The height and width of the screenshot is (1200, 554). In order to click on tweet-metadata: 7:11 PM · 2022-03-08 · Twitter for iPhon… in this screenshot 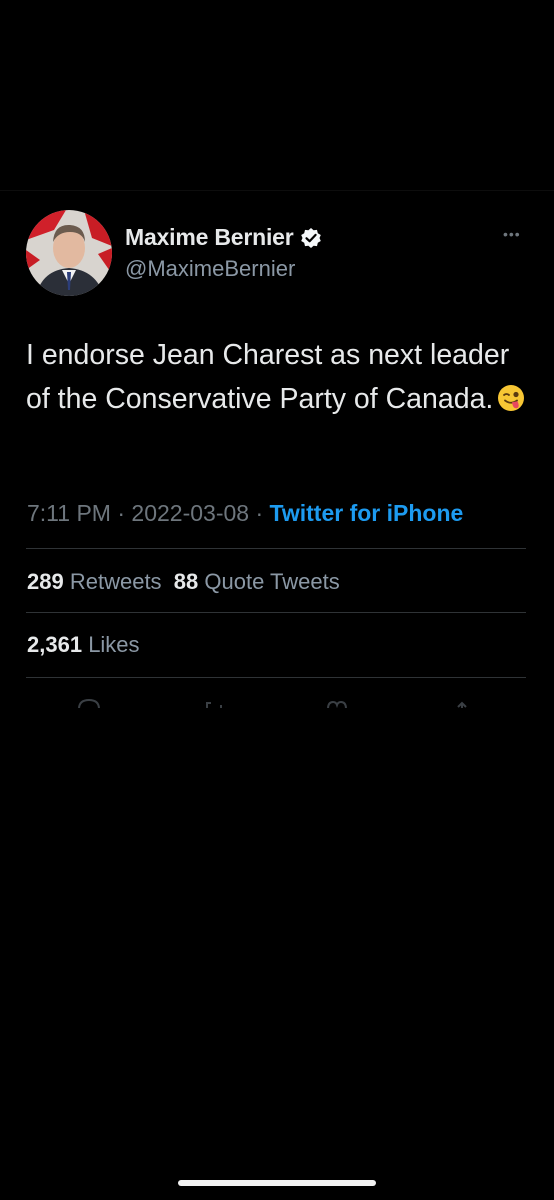, I will do `click(245, 513)`.